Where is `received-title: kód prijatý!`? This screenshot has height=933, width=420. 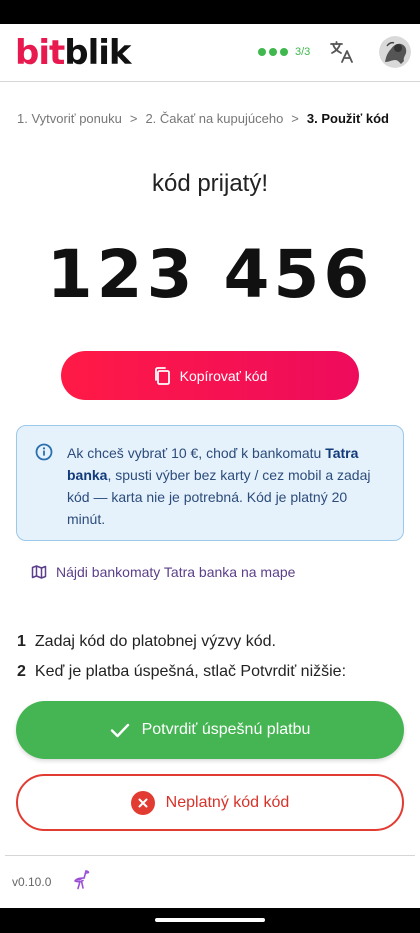
received-title: kód prijatý! is located at coordinates (210, 183).